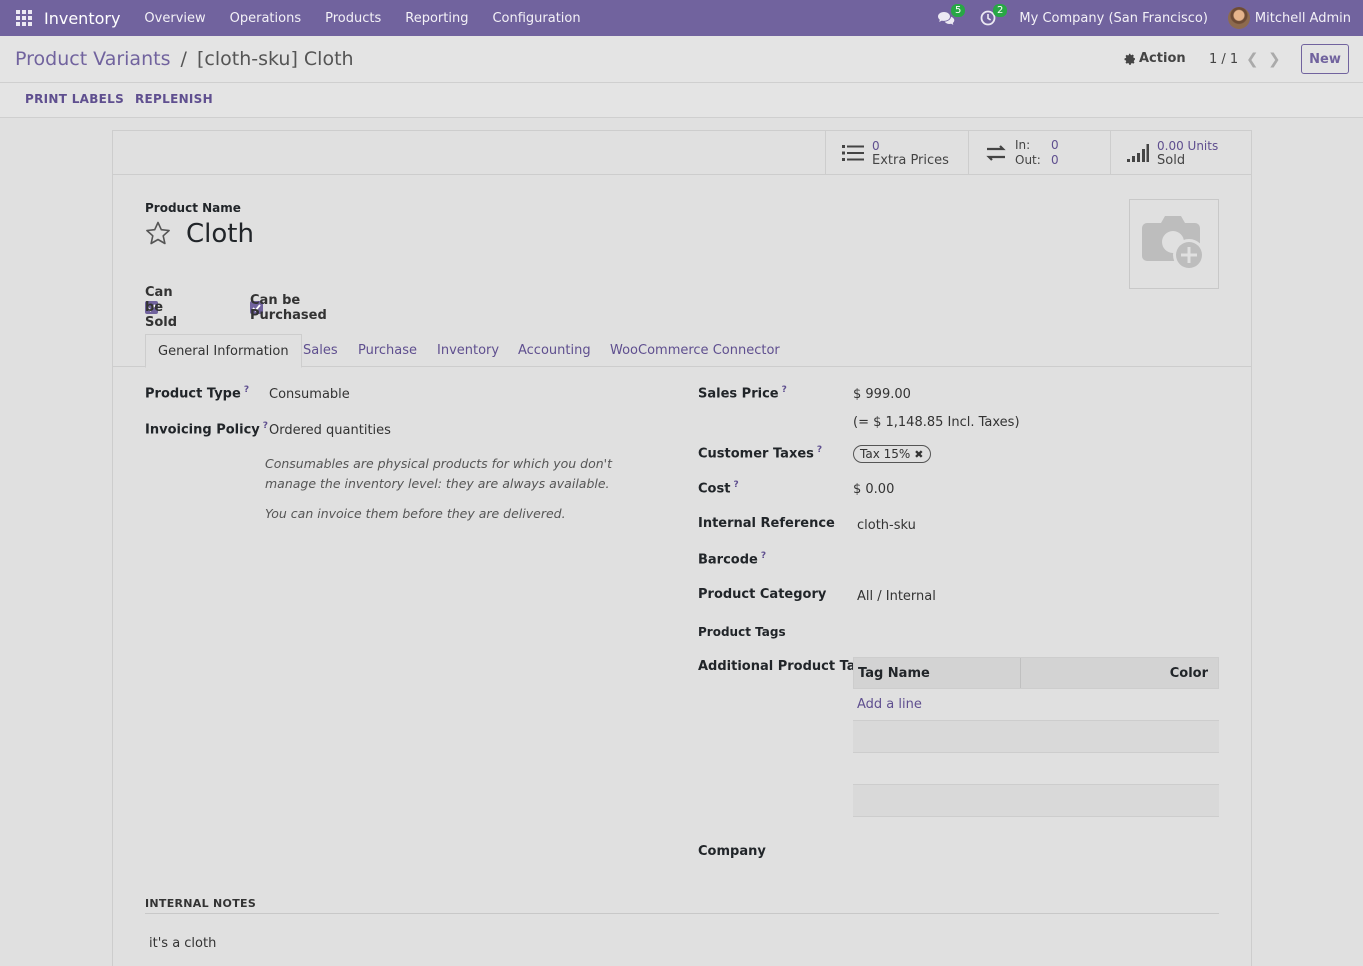 The height and width of the screenshot is (966, 1363). Describe the element at coordinates (873, 489) in the screenshot. I see `cost-field: $ 0.00` at that location.